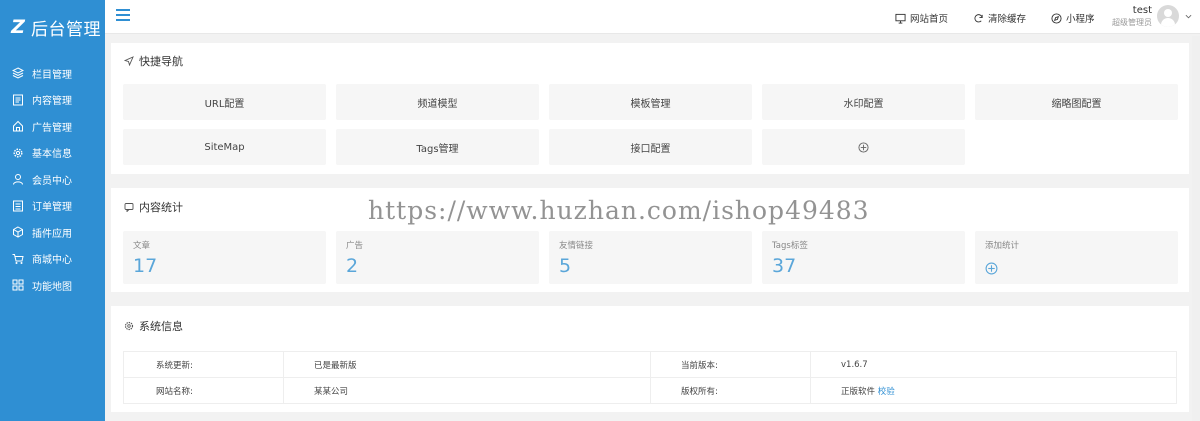  I want to click on nav-add-button, so click(863, 147).